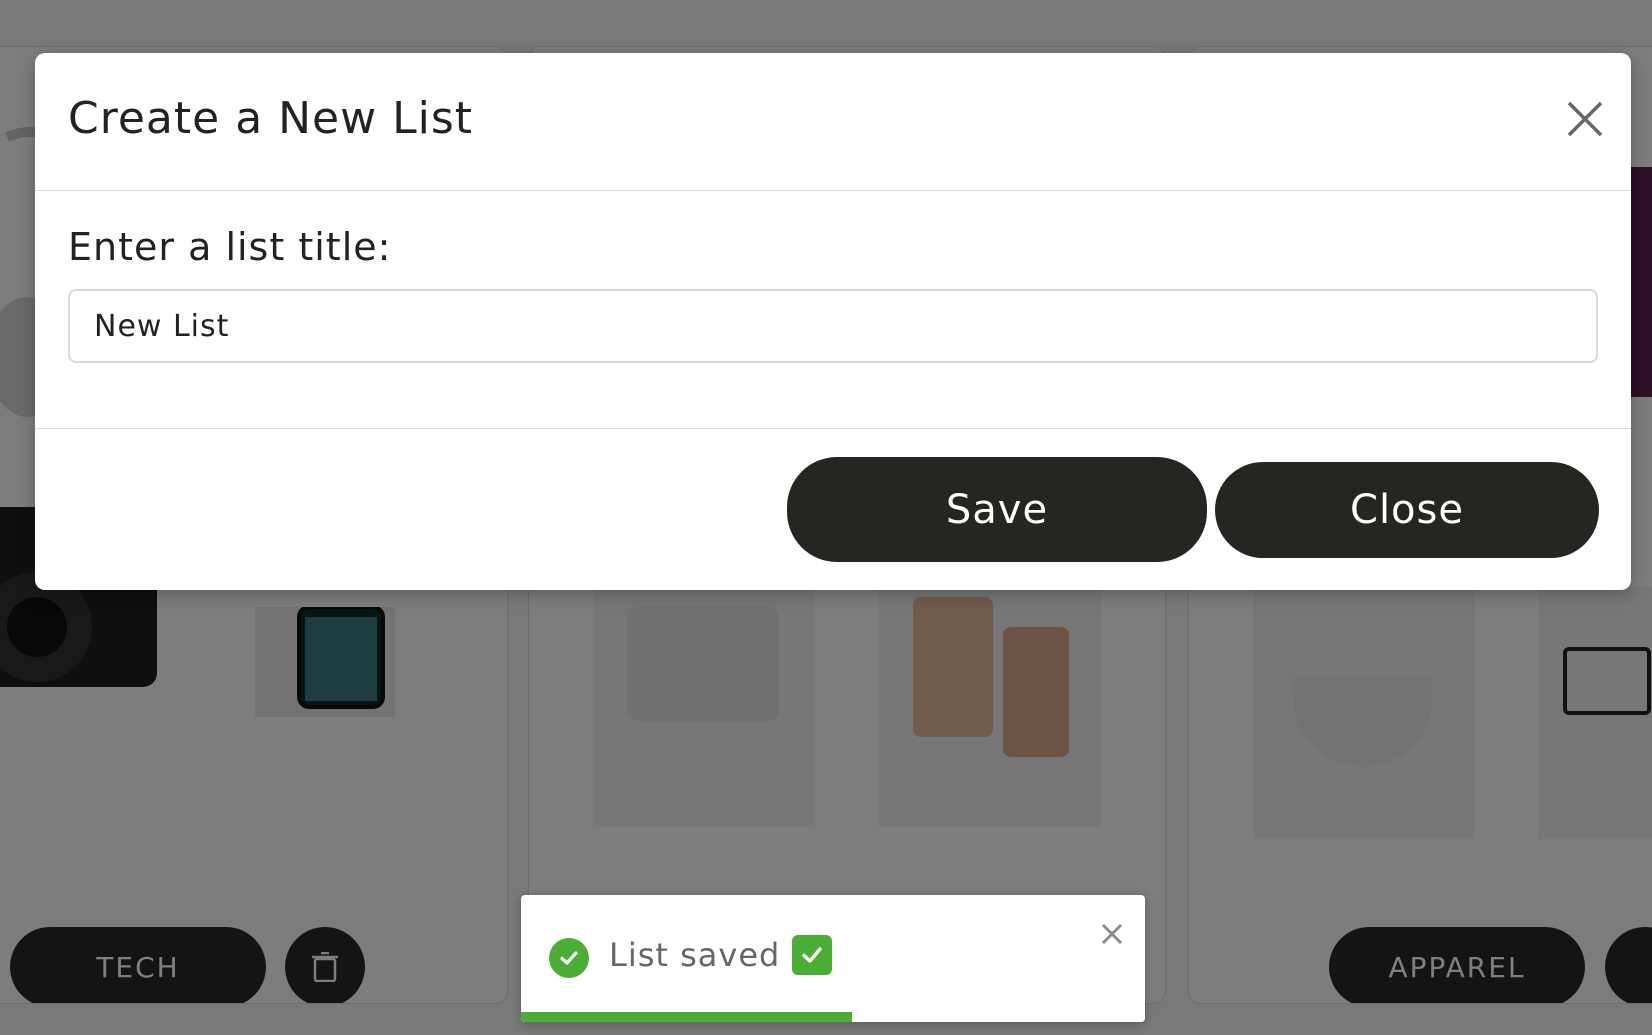 This screenshot has height=1035, width=1652. What do you see at coordinates (997, 509) in the screenshot?
I see `save-button: Save` at bounding box center [997, 509].